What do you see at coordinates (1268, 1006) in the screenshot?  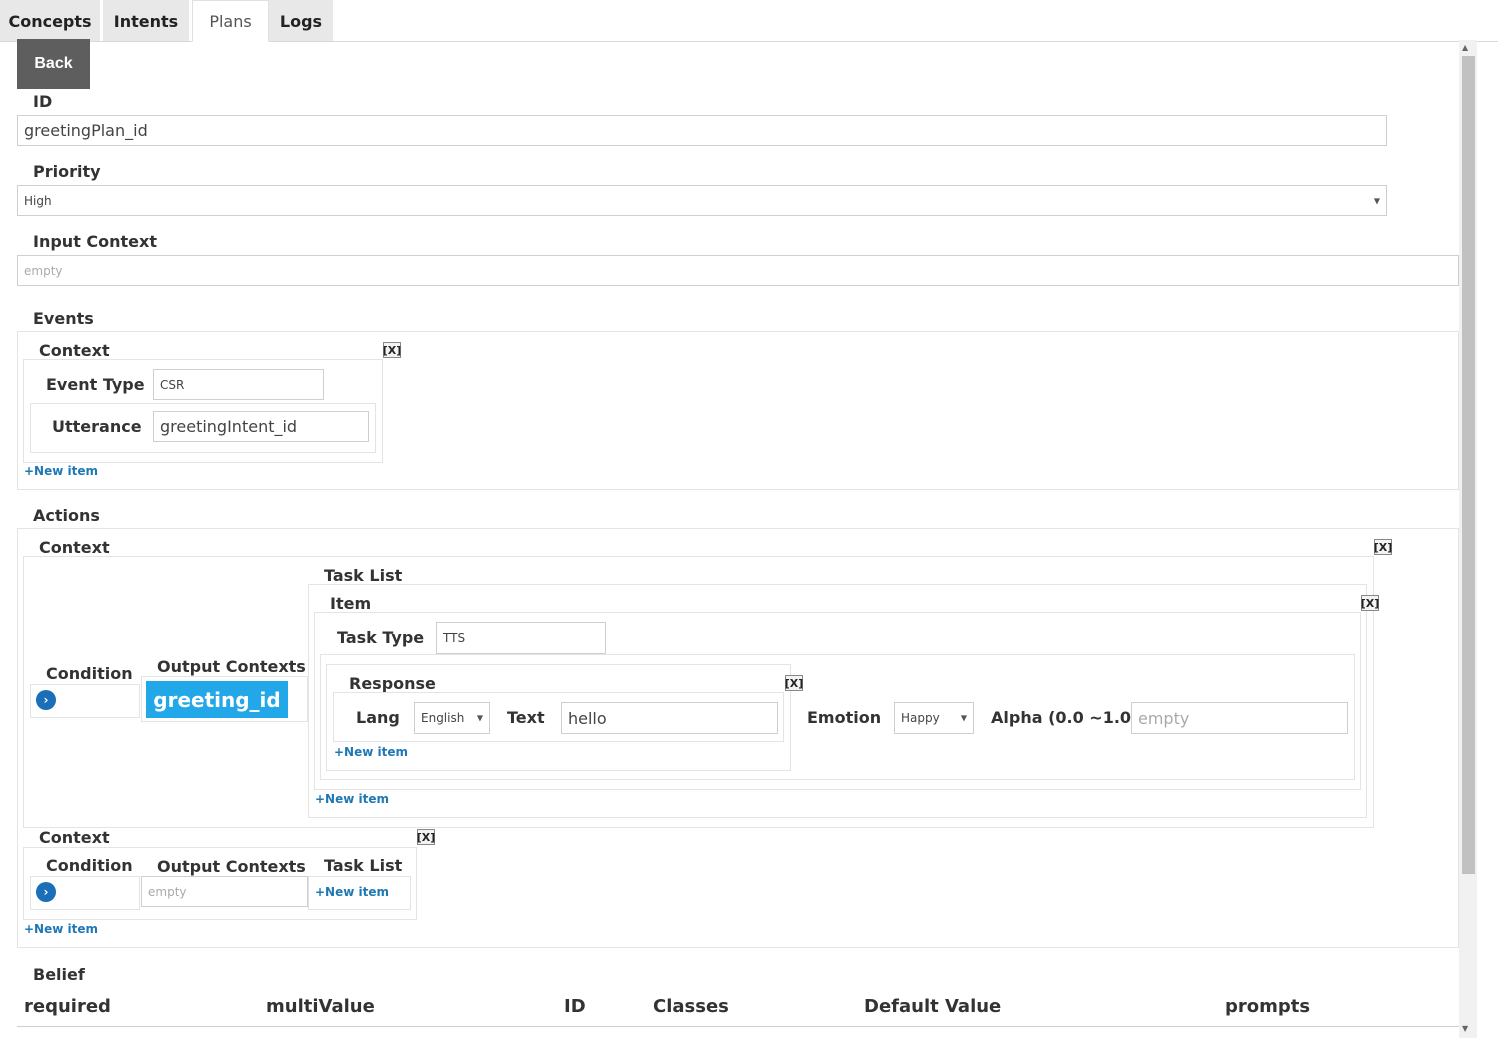 I see `belief-col-prompts: prompts` at bounding box center [1268, 1006].